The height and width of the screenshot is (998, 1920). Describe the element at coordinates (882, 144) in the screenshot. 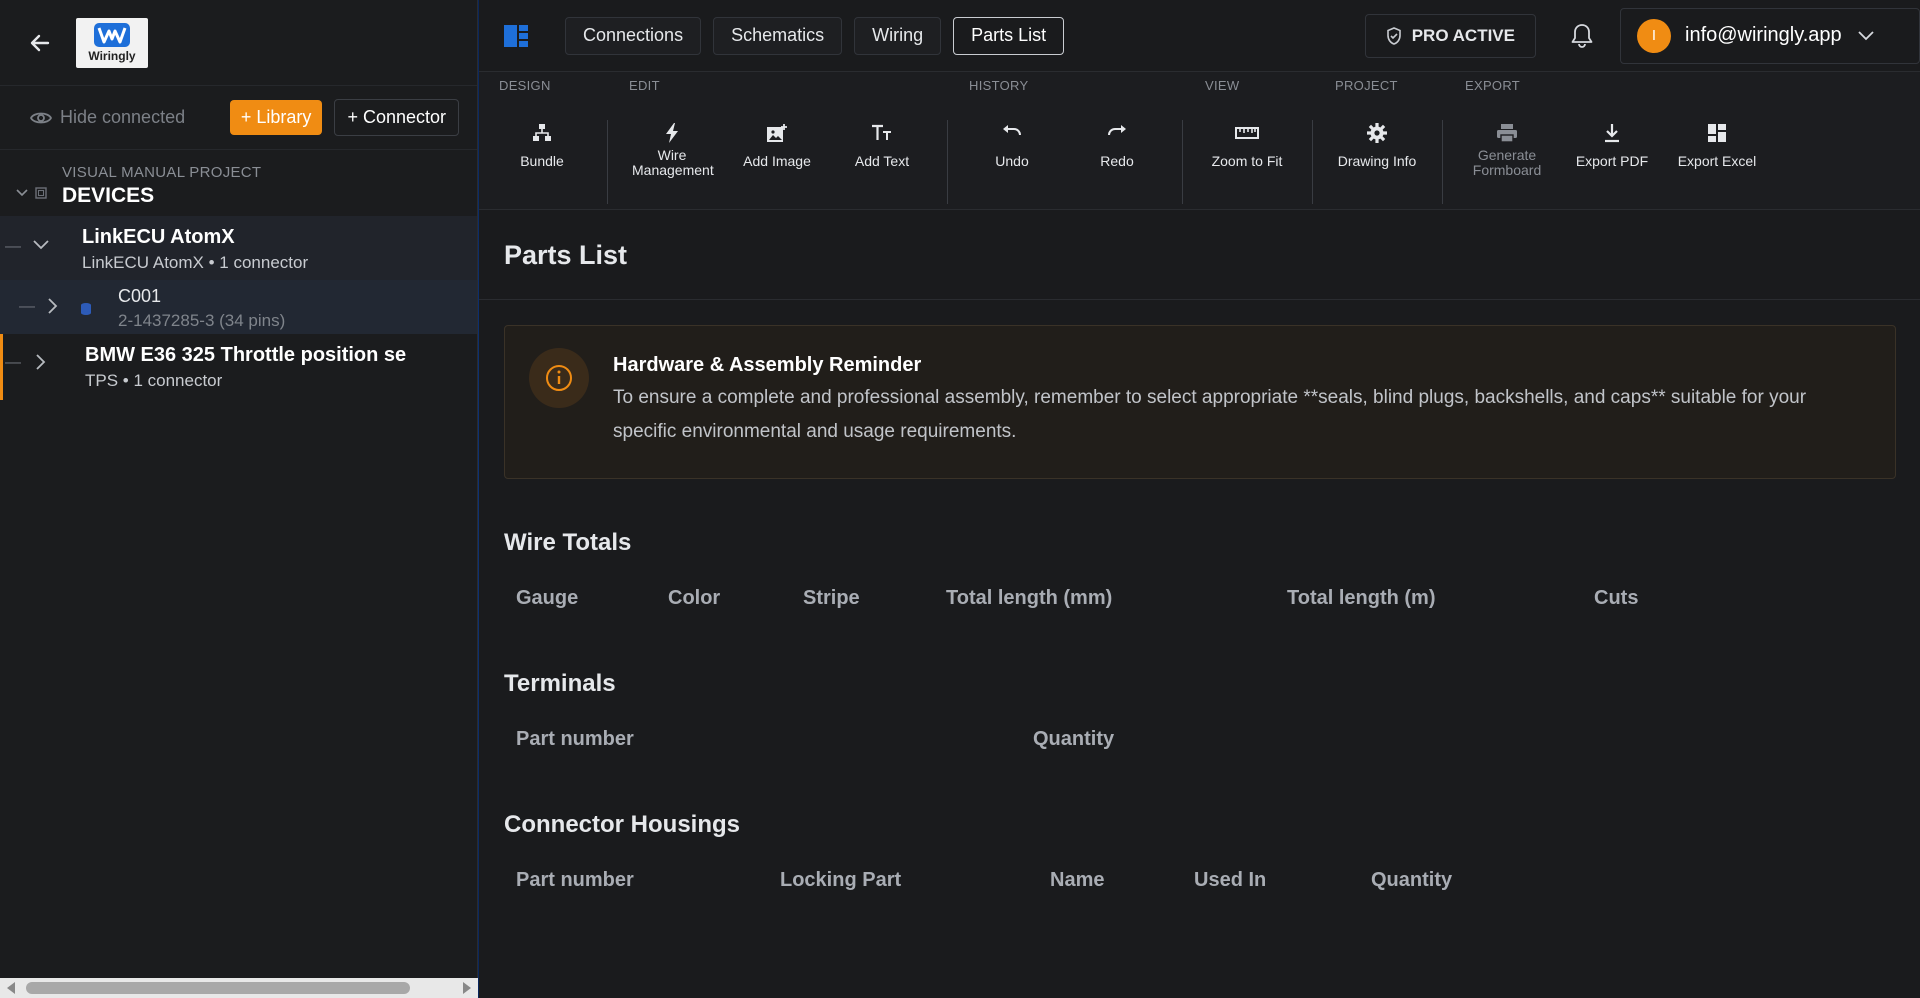

I see `add-text-button: Add Text` at that location.